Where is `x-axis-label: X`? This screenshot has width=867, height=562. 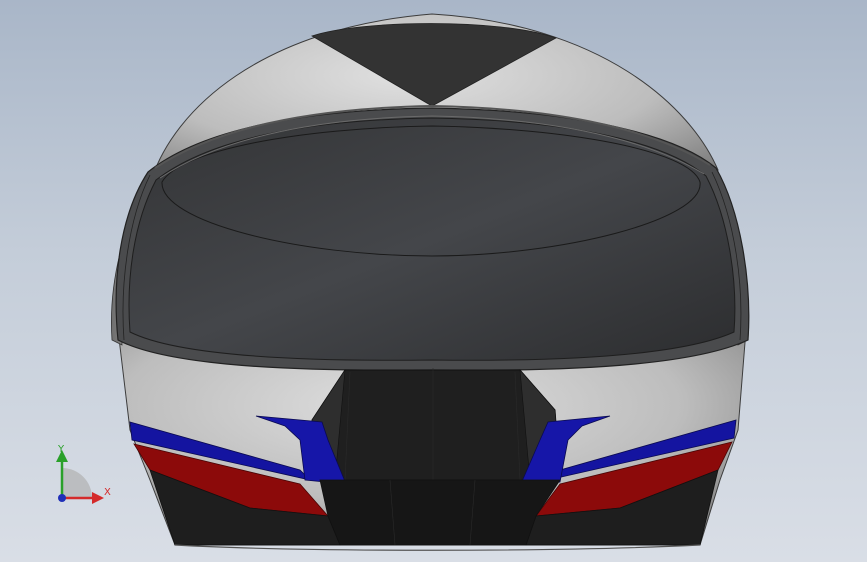
x-axis-label: X is located at coordinates (107, 492).